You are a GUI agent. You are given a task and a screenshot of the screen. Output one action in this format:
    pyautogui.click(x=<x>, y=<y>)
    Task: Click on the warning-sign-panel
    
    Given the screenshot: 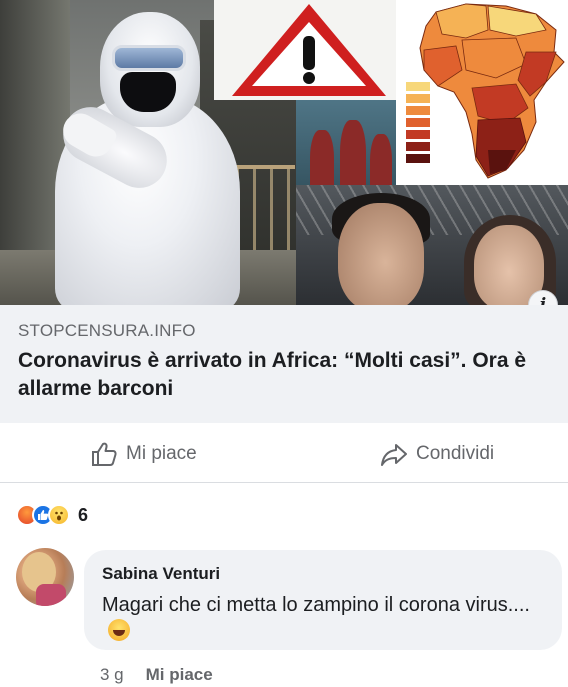 What is the action you would take?
    pyautogui.click(x=308, y=50)
    